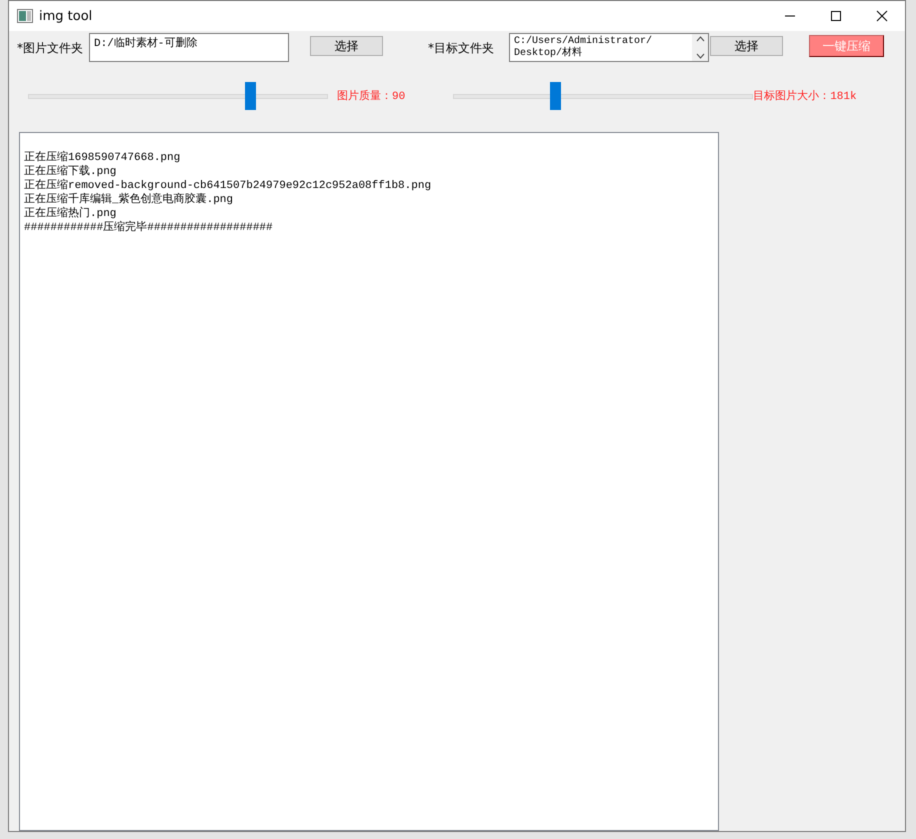  I want to click on slider-reading: 目标图片大小：181k, so click(805, 96).